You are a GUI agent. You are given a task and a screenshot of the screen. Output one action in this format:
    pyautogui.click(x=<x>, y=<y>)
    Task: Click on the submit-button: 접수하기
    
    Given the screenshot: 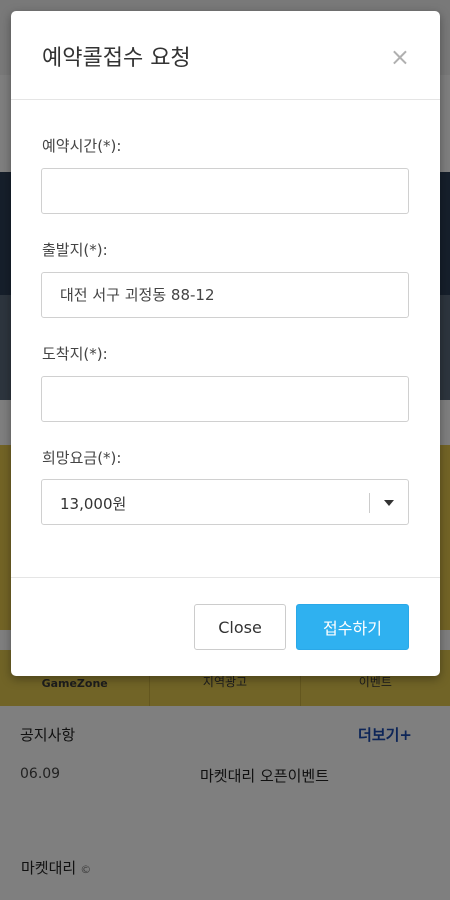 What is the action you would take?
    pyautogui.click(x=352, y=627)
    